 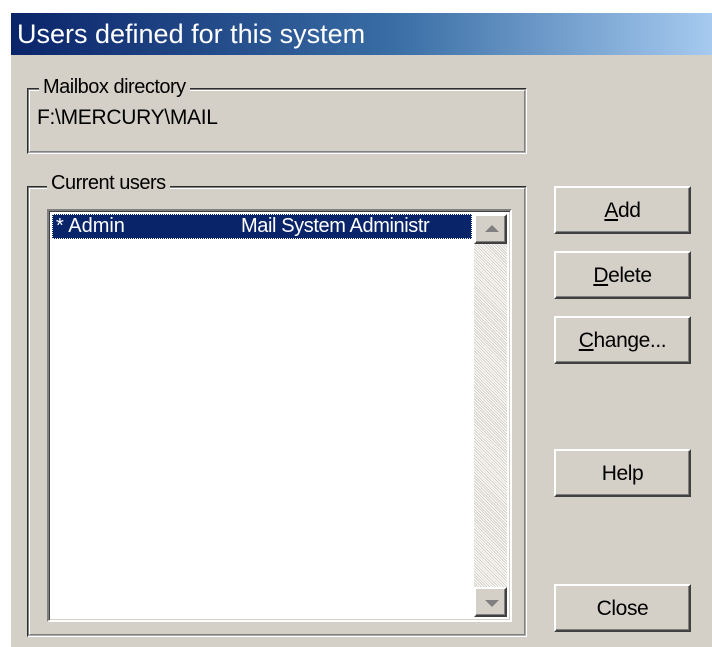 I want to click on scroll-down-button, so click(x=490, y=602).